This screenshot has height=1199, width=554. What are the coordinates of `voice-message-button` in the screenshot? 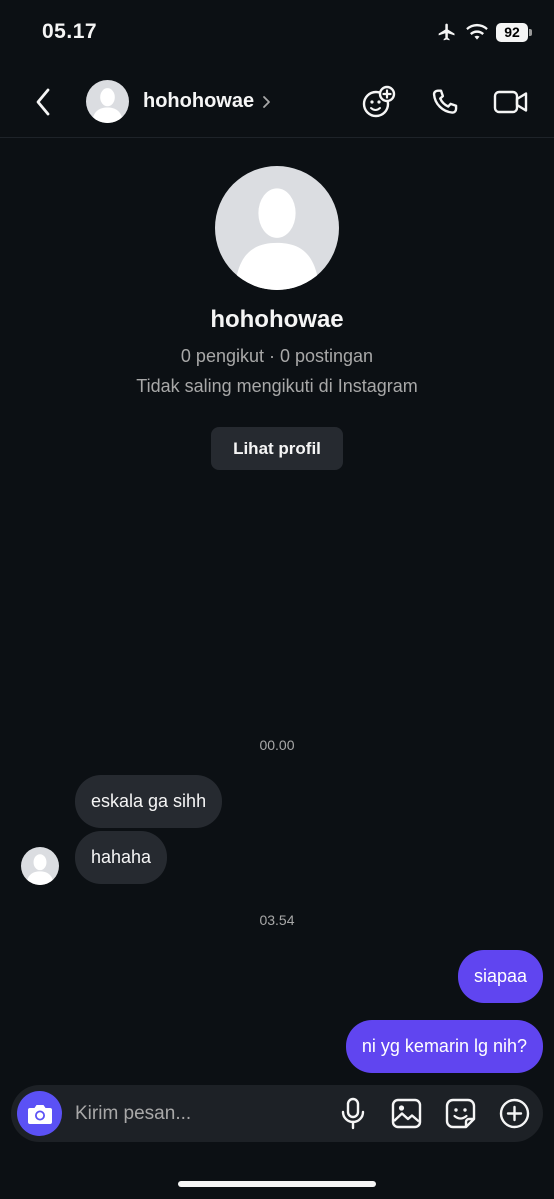 It's located at (352, 1113).